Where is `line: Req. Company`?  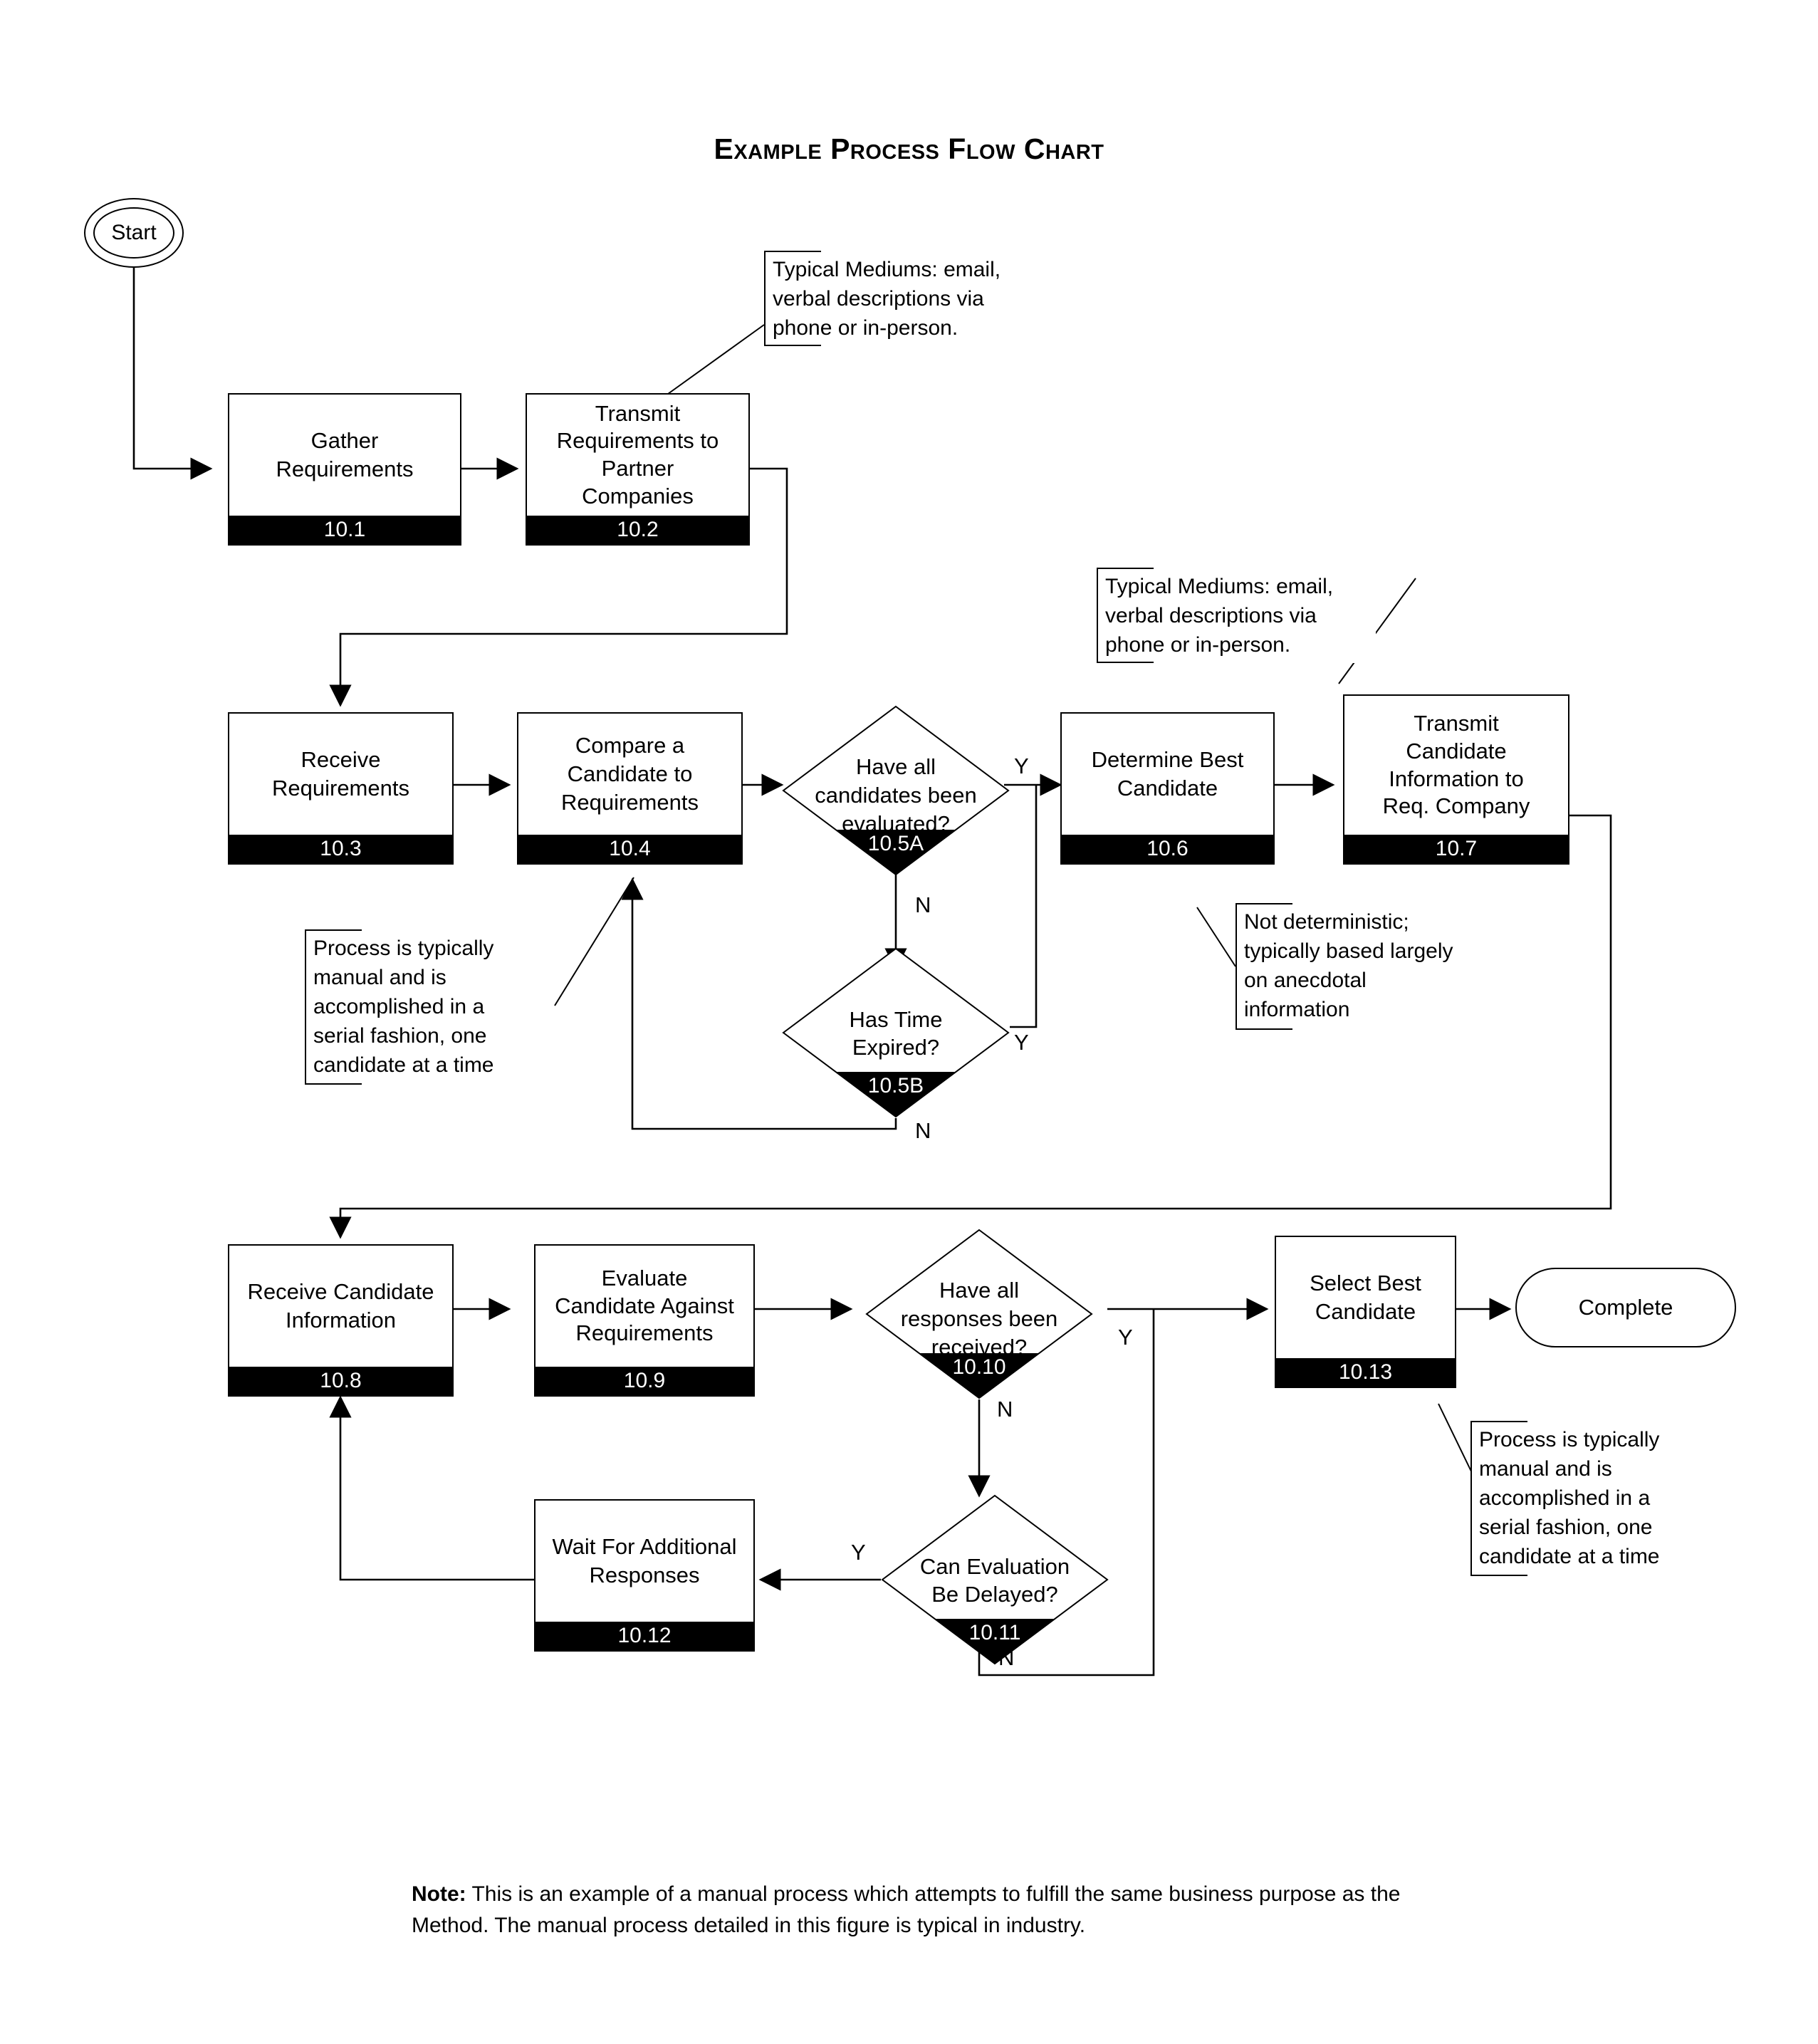 line: Req. Company is located at coordinates (1456, 806).